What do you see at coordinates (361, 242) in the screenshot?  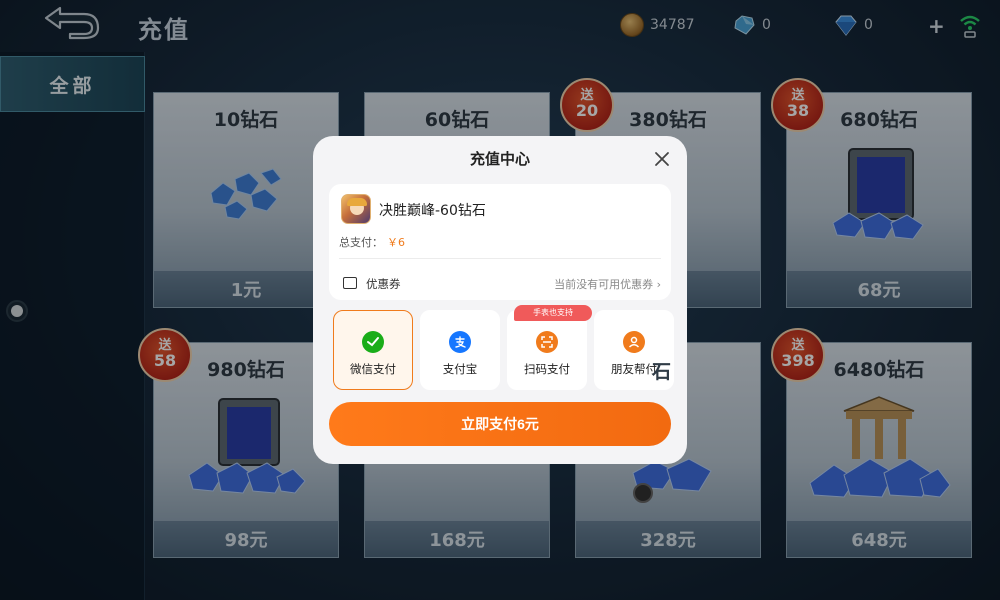 I see `total-label: 总支付：` at bounding box center [361, 242].